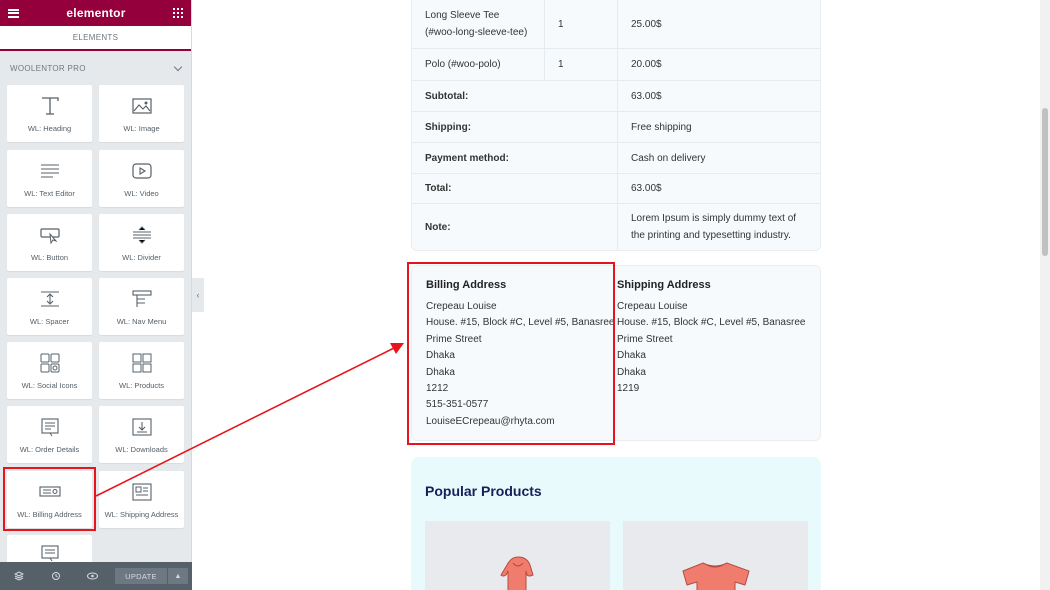  Describe the element at coordinates (478, 24) in the screenshot. I see `item-name: Long Sleeve Tee (#woo-long-sleeve-tee)` at that location.